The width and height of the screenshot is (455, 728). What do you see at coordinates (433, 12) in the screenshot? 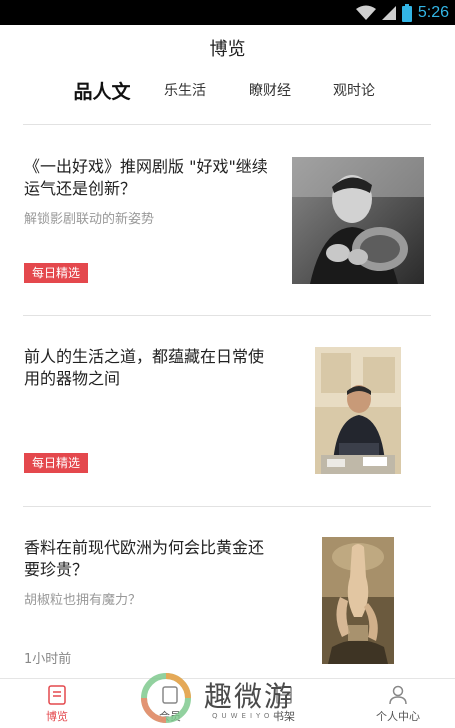
I see `status-time: 5:26` at bounding box center [433, 12].